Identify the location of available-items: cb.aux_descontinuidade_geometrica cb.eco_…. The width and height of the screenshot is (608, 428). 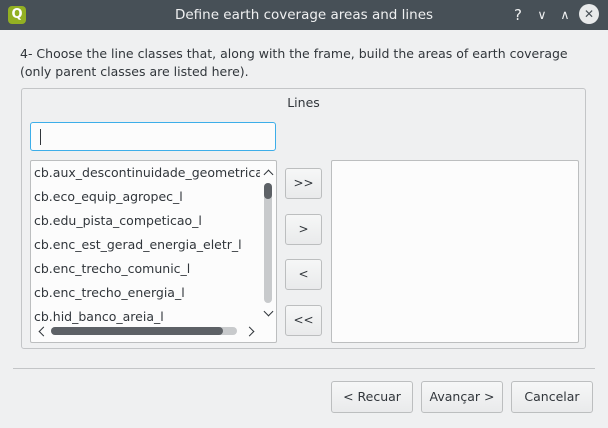
(147, 243).